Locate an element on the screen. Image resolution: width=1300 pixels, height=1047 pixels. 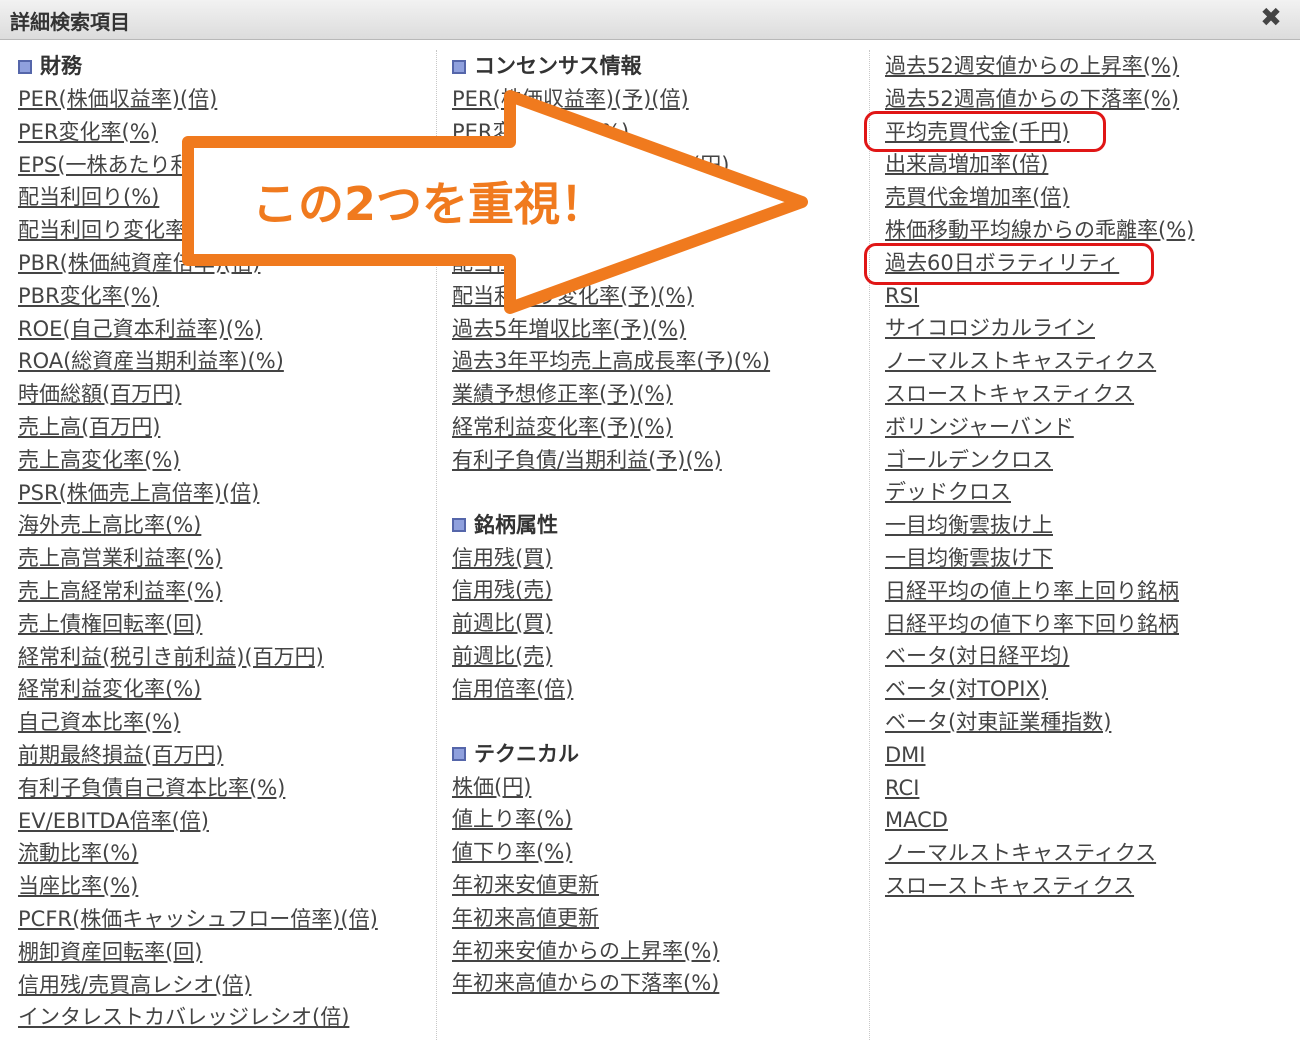
list-item: ノーマルストキャスティクス is located at coordinates (1090, 853).